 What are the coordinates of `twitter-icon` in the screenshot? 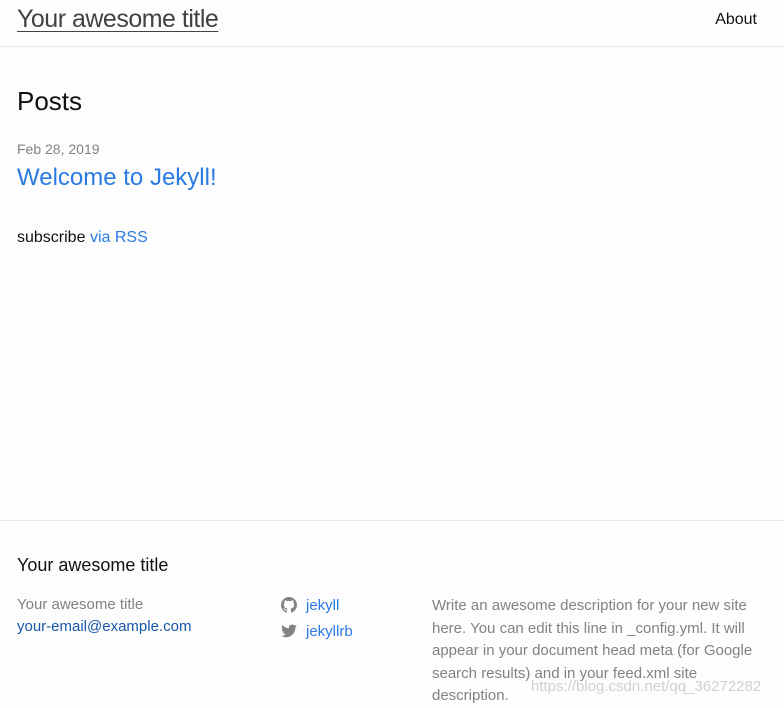 It's located at (289, 631).